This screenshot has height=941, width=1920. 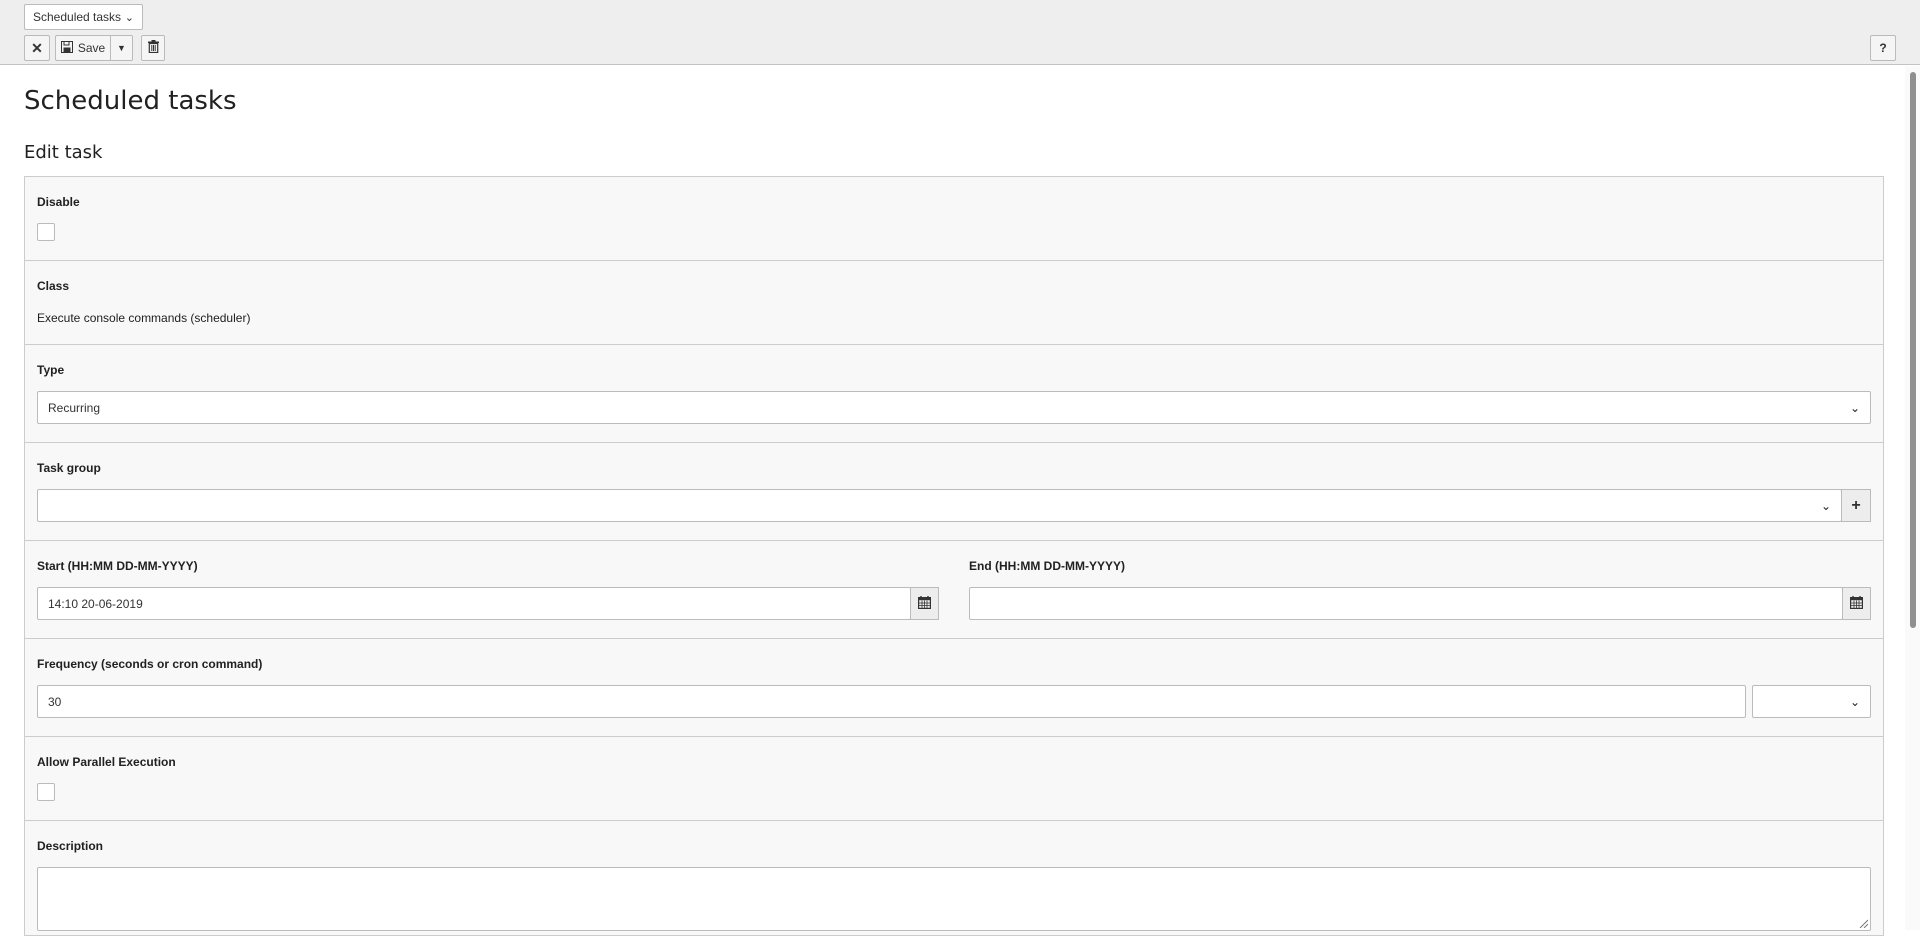 I want to click on parallel-label: Allow Parallel Execution, so click(x=106, y=762).